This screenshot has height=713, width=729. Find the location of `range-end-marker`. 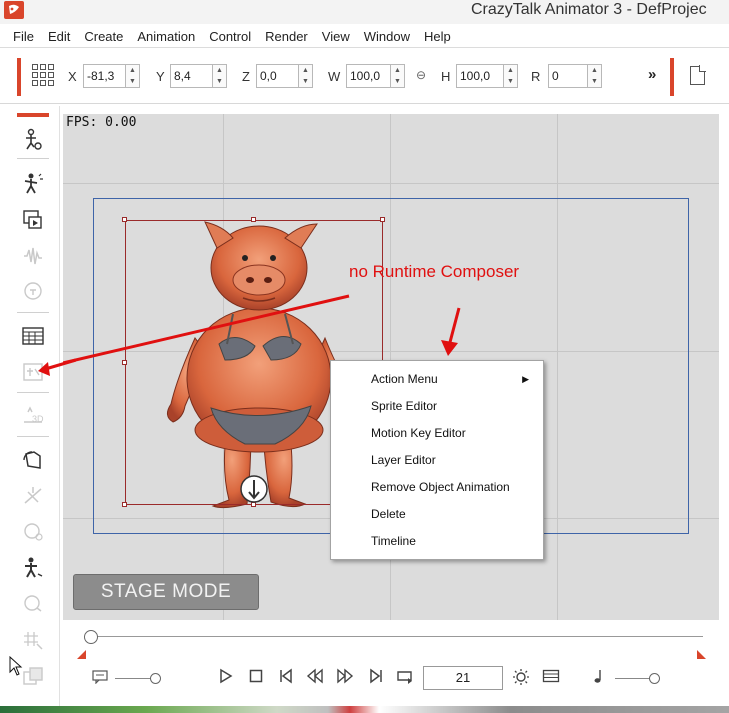

range-end-marker is located at coordinates (701, 654).